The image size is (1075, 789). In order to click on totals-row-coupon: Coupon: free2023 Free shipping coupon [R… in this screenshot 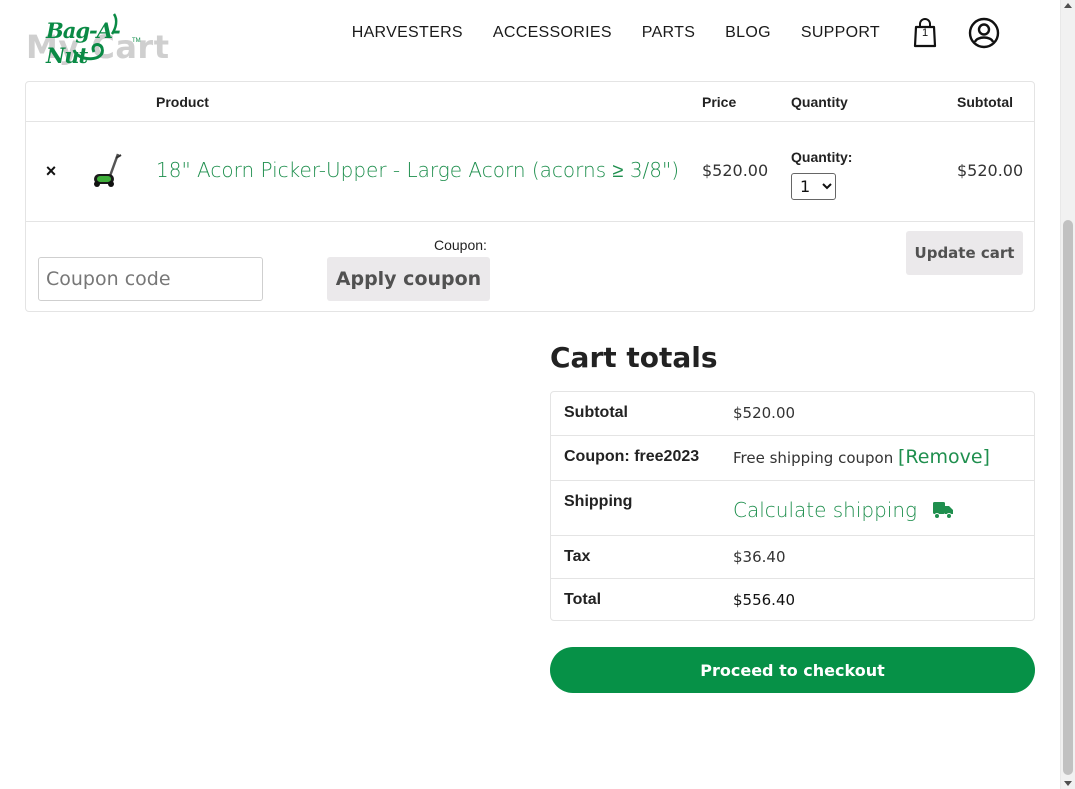, I will do `click(792, 457)`.